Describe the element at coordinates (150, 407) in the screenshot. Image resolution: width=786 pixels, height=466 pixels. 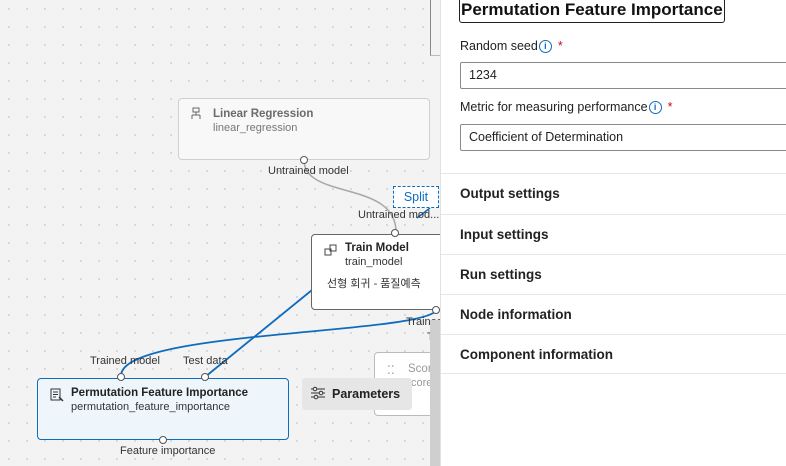
I see `node-subtitle: permutation_feature_importance` at that location.